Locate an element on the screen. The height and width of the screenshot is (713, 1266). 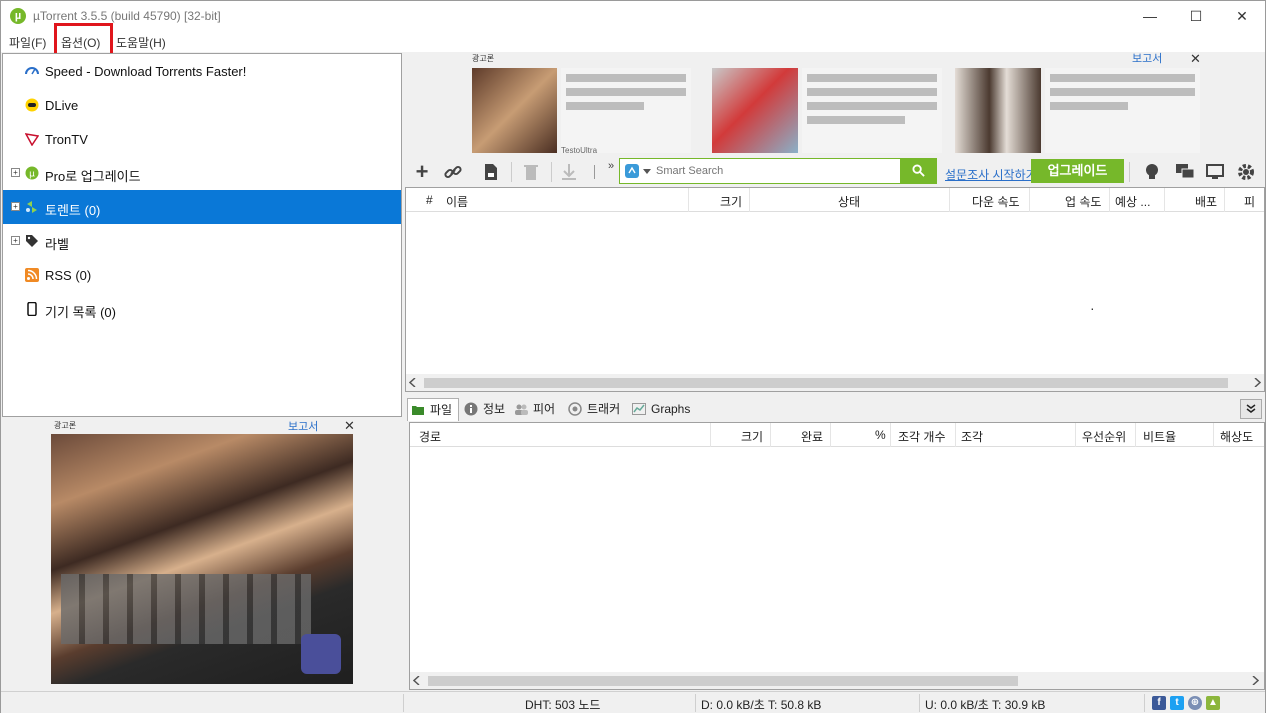
column-header-resolution: 해상도 is located at coordinates (1236, 436).